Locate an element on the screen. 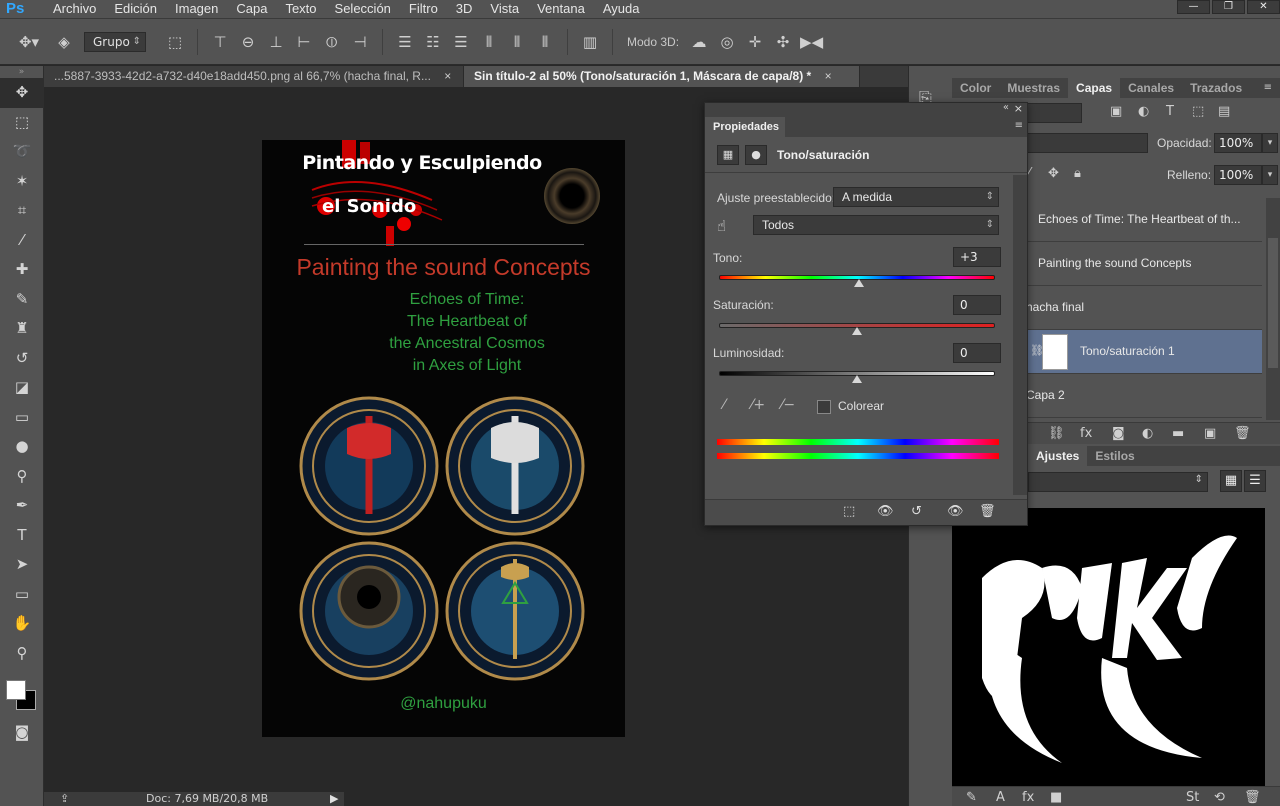  link-layers-icon: ⛓ is located at coordinates (1056, 433).